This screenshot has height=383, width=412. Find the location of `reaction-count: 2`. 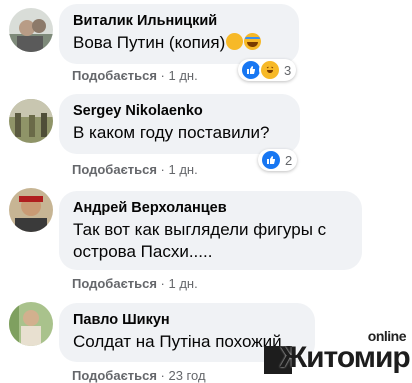

reaction-count: 2 is located at coordinates (289, 160).